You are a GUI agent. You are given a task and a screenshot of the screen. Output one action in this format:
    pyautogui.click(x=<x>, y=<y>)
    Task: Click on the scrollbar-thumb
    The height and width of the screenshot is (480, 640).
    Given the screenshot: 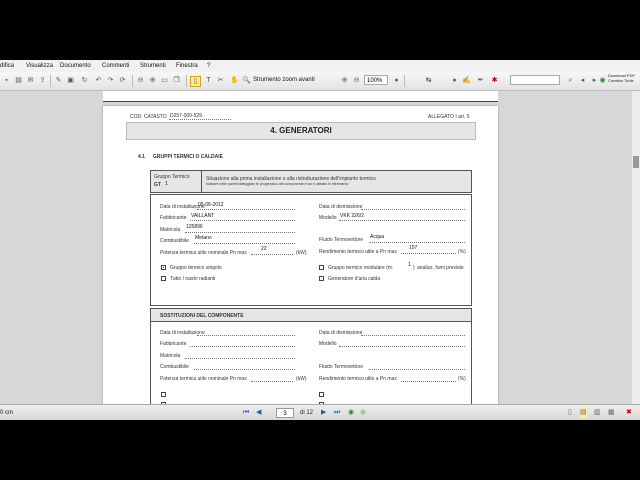 What is the action you would take?
    pyautogui.click(x=636, y=162)
    